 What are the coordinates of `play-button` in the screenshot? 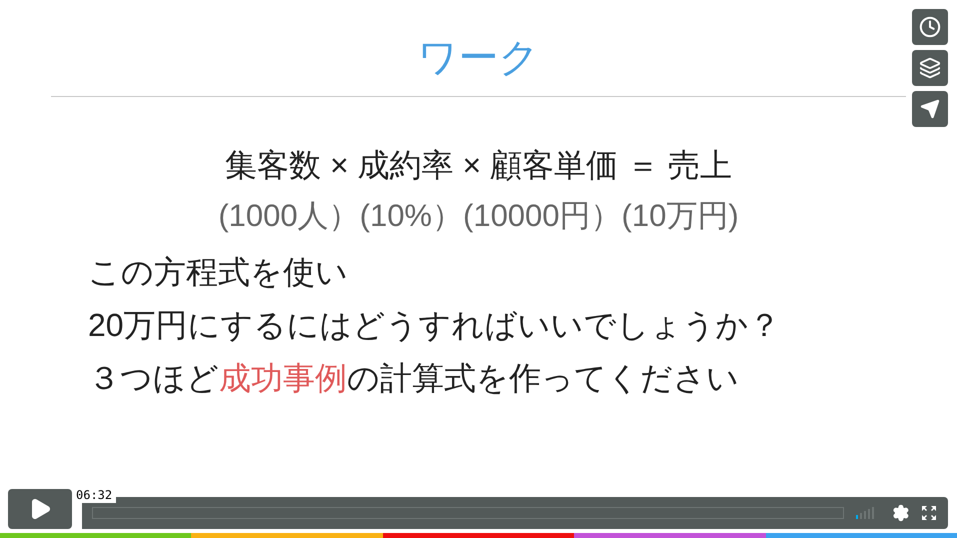 It's located at (40, 509).